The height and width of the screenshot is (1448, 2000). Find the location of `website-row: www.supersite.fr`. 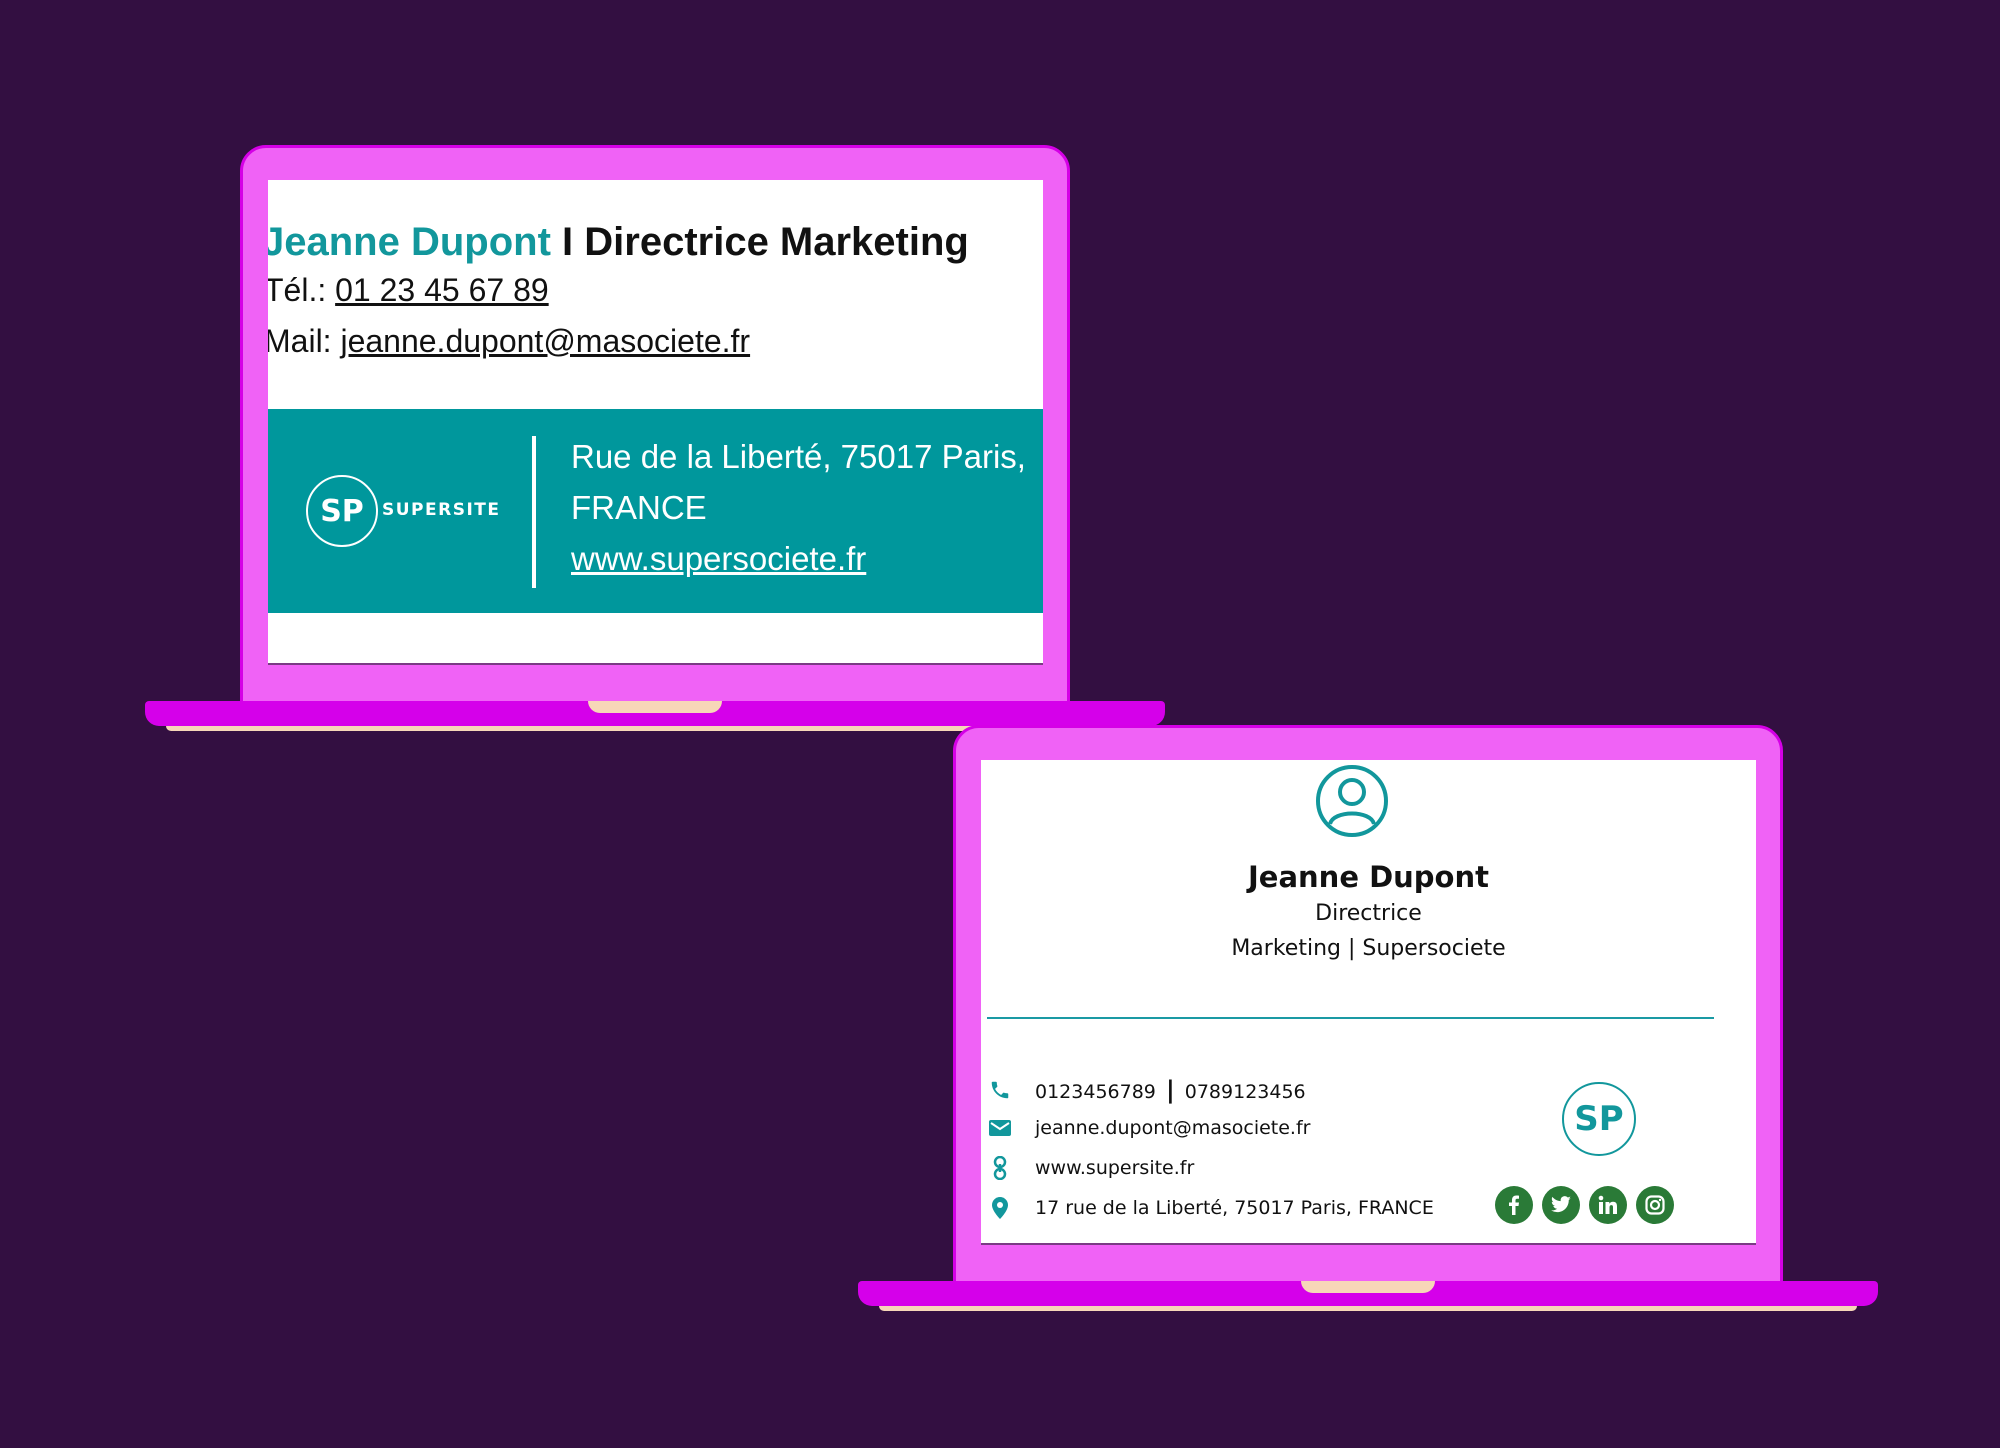

website-row: www.supersite.fr is located at coordinates (1087, 1168).